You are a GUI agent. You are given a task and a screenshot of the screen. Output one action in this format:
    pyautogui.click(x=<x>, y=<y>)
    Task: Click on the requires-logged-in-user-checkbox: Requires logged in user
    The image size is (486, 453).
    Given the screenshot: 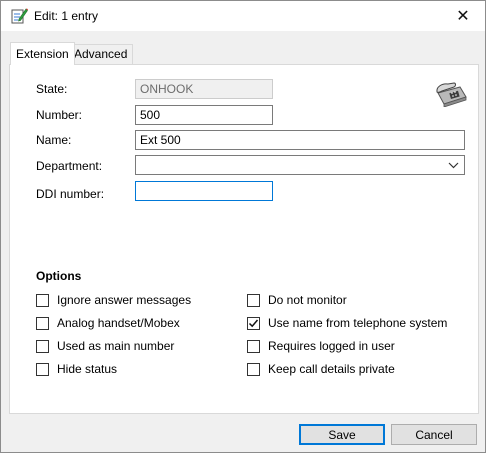 What is the action you would take?
    pyautogui.click(x=321, y=346)
    